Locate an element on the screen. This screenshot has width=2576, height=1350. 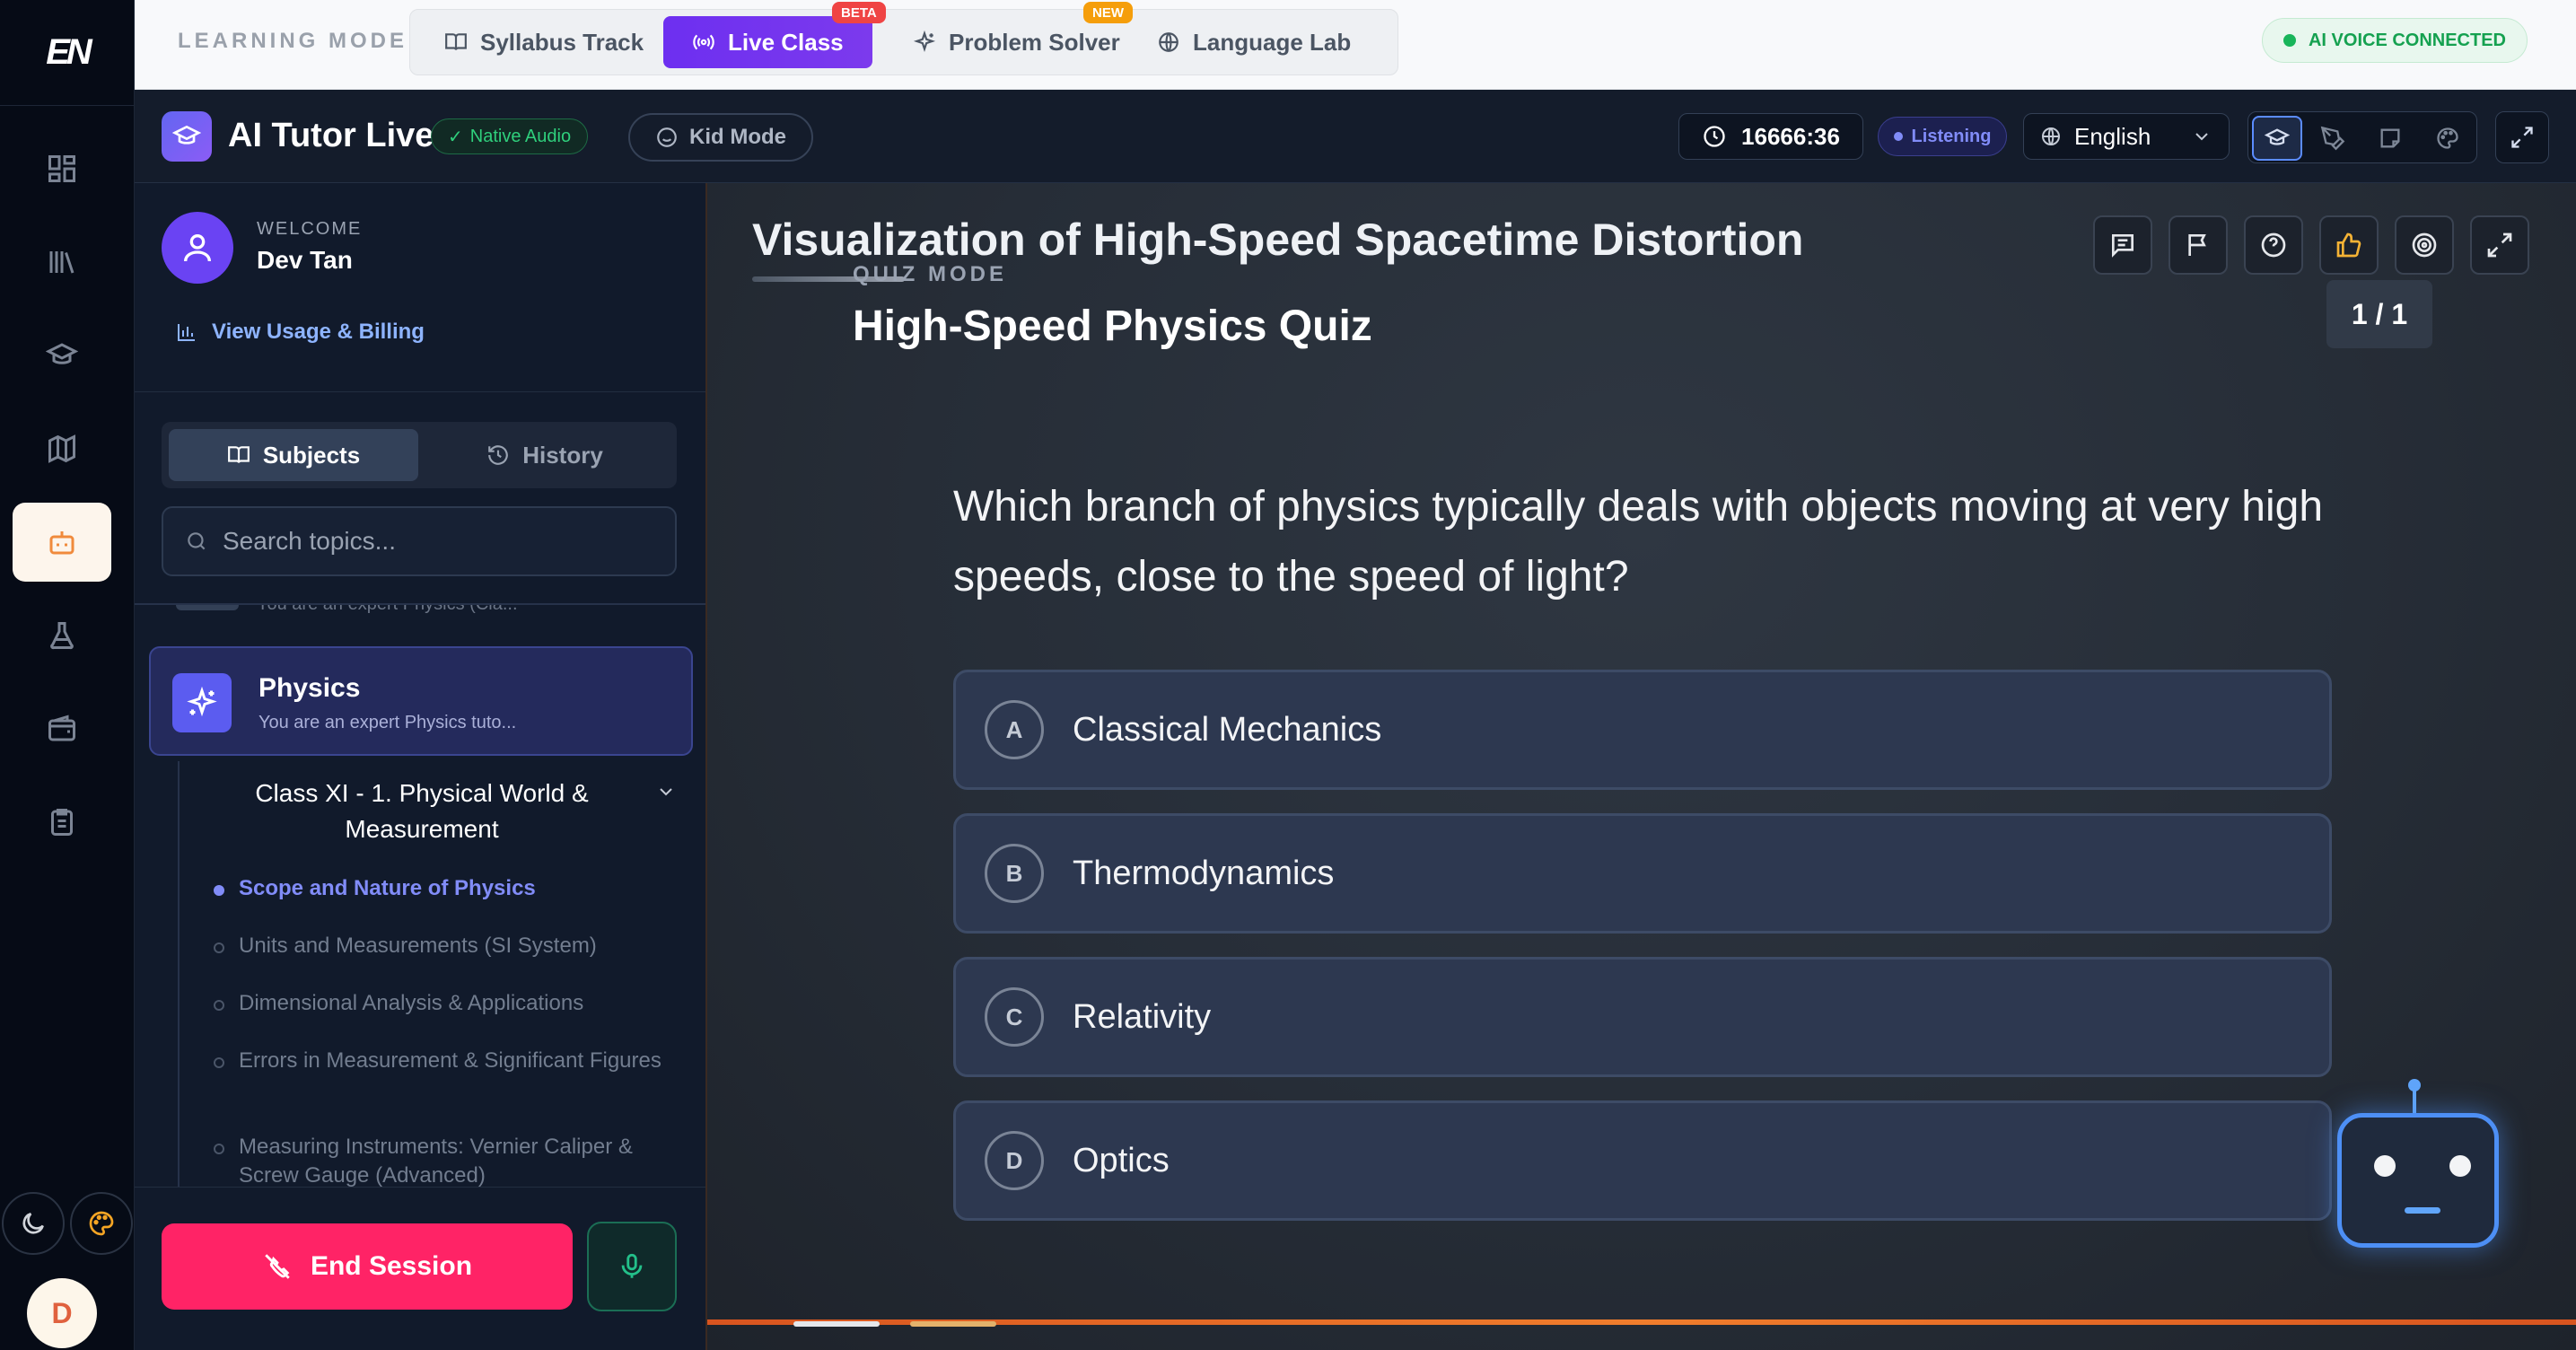
answer-option-a: A Classical Mechanics is located at coordinates (1642, 730).